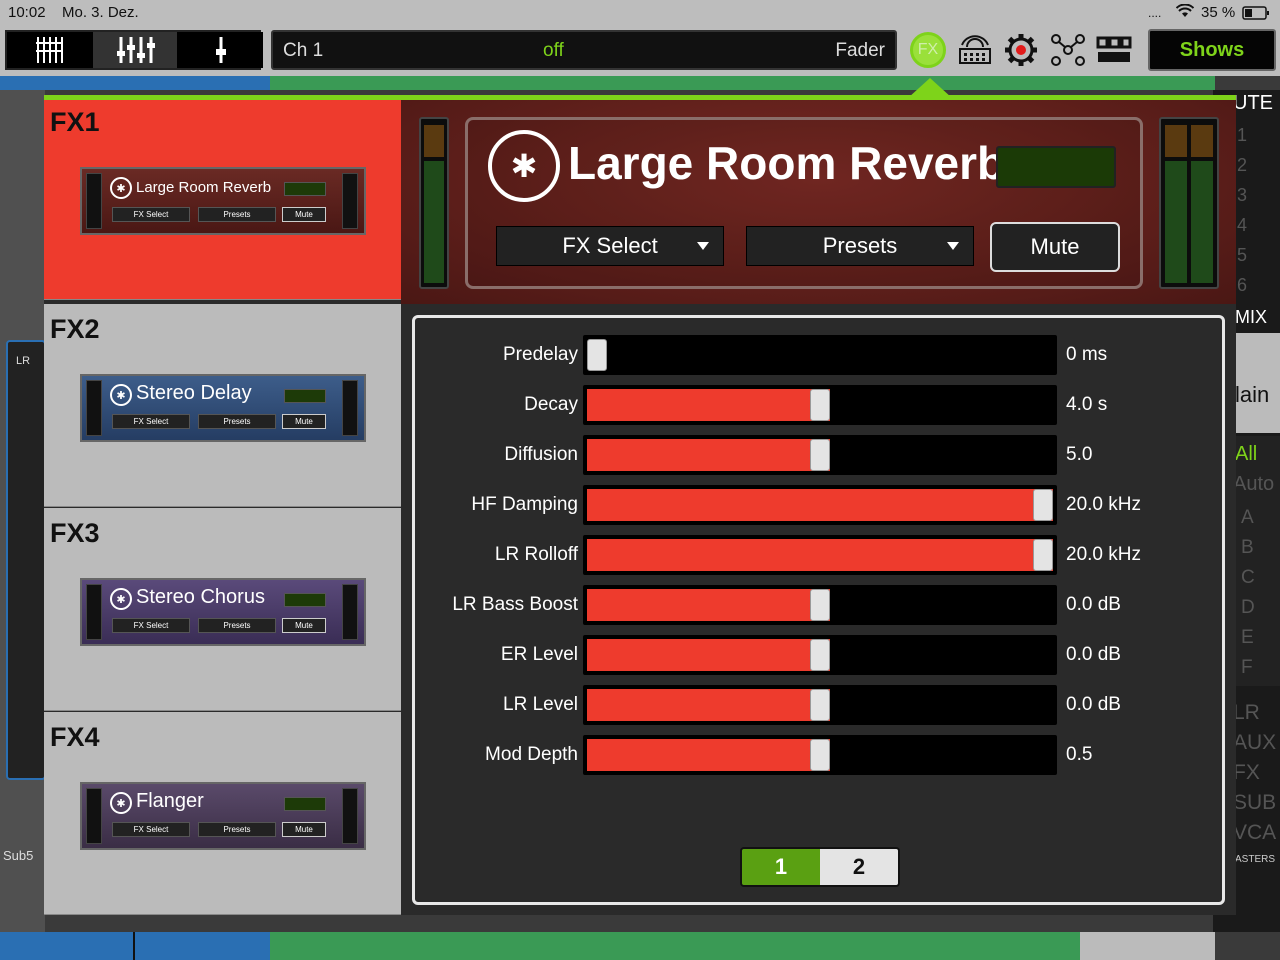 The height and width of the screenshot is (960, 1280). I want to click on param-row: LR Rolloff 20.0 kHz, so click(821, 555).